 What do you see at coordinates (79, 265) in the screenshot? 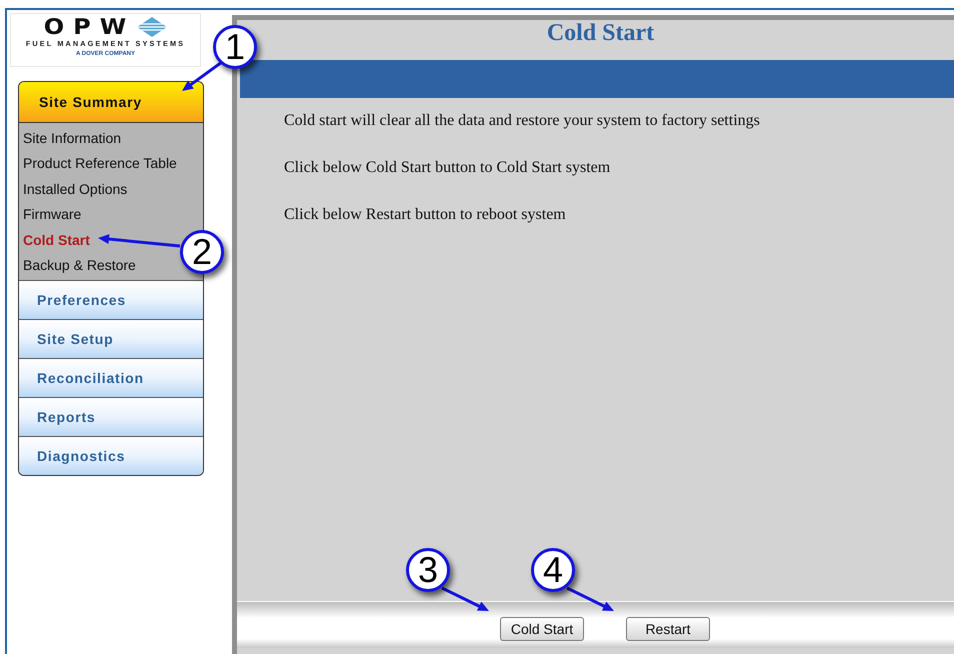
I see `submenu-item: Backup & Restore` at bounding box center [79, 265].